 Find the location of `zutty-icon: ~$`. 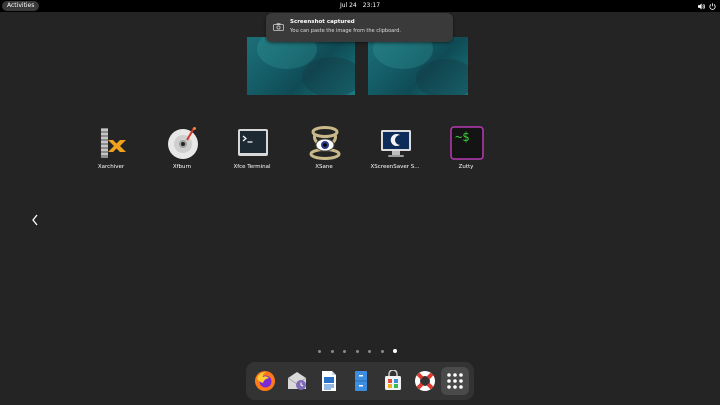

zutty-icon: ~$ is located at coordinates (467, 143).